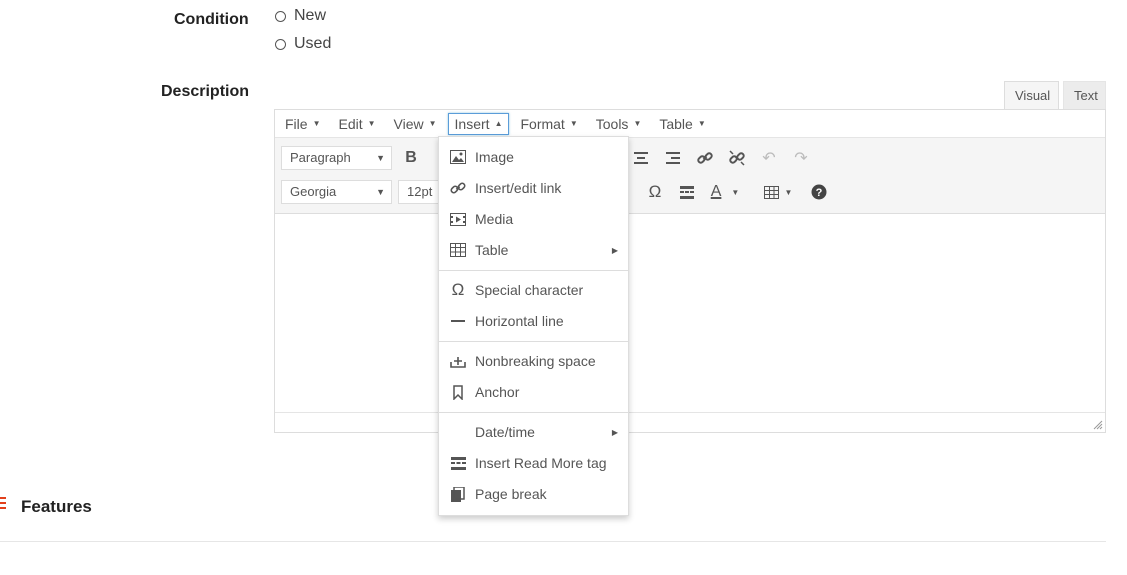  What do you see at coordinates (771, 192) in the screenshot?
I see `table-grid-icon` at bounding box center [771, 192].